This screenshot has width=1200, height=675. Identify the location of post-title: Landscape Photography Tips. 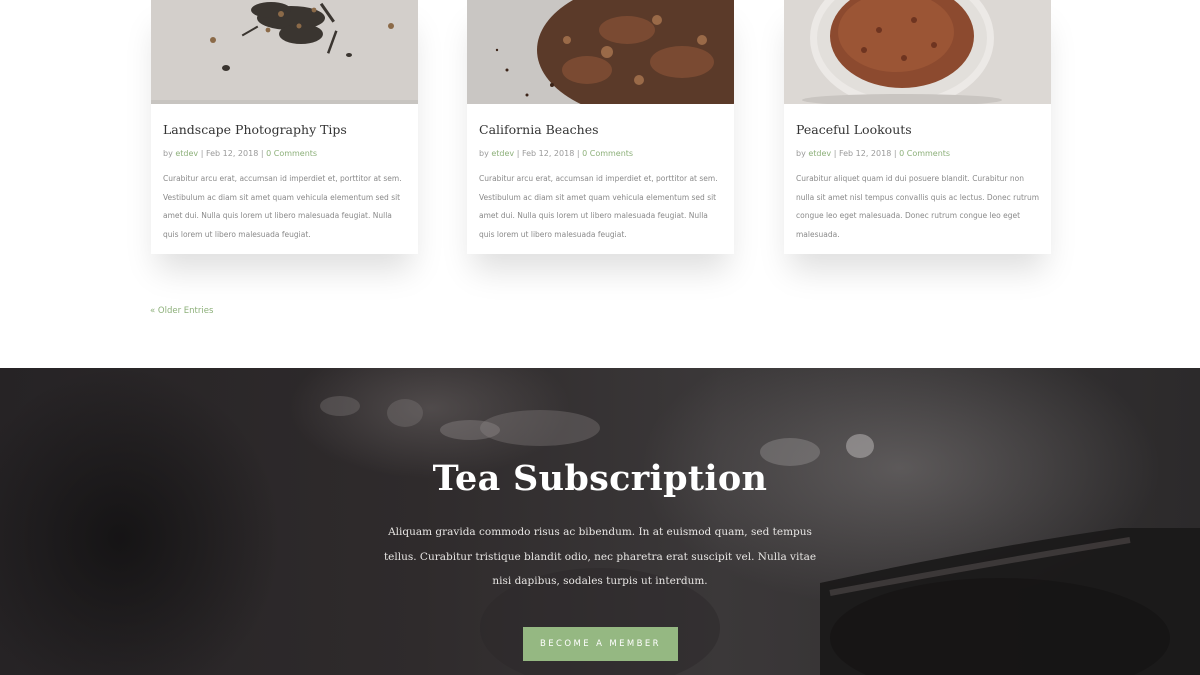
(285, 129).